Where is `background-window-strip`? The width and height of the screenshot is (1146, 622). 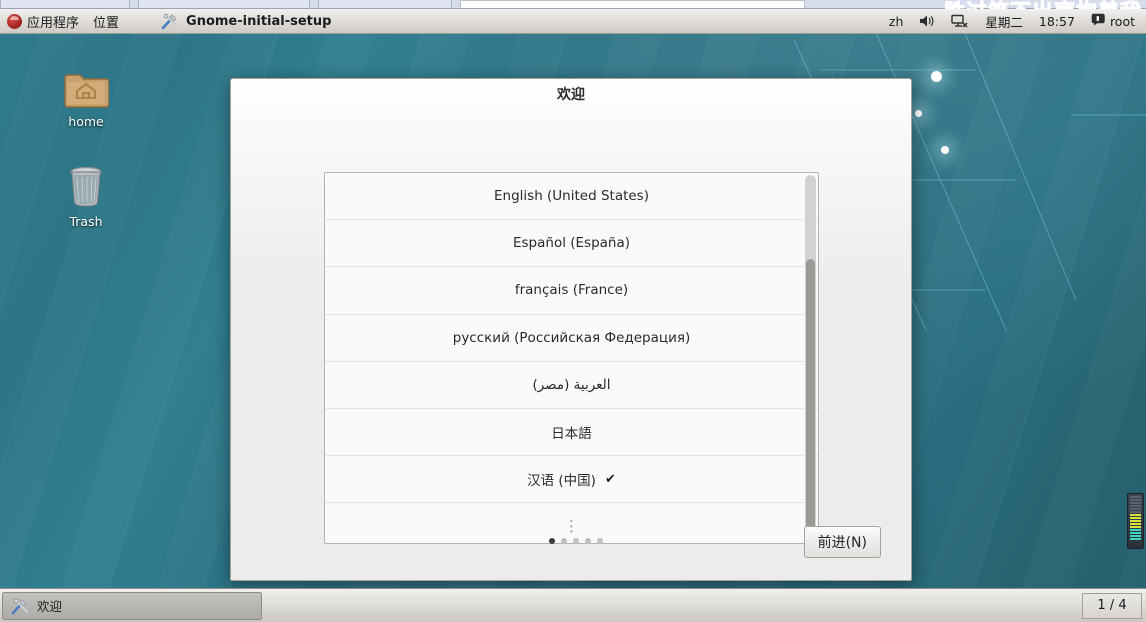 background-window-strip is located at coordinates (573, 4).